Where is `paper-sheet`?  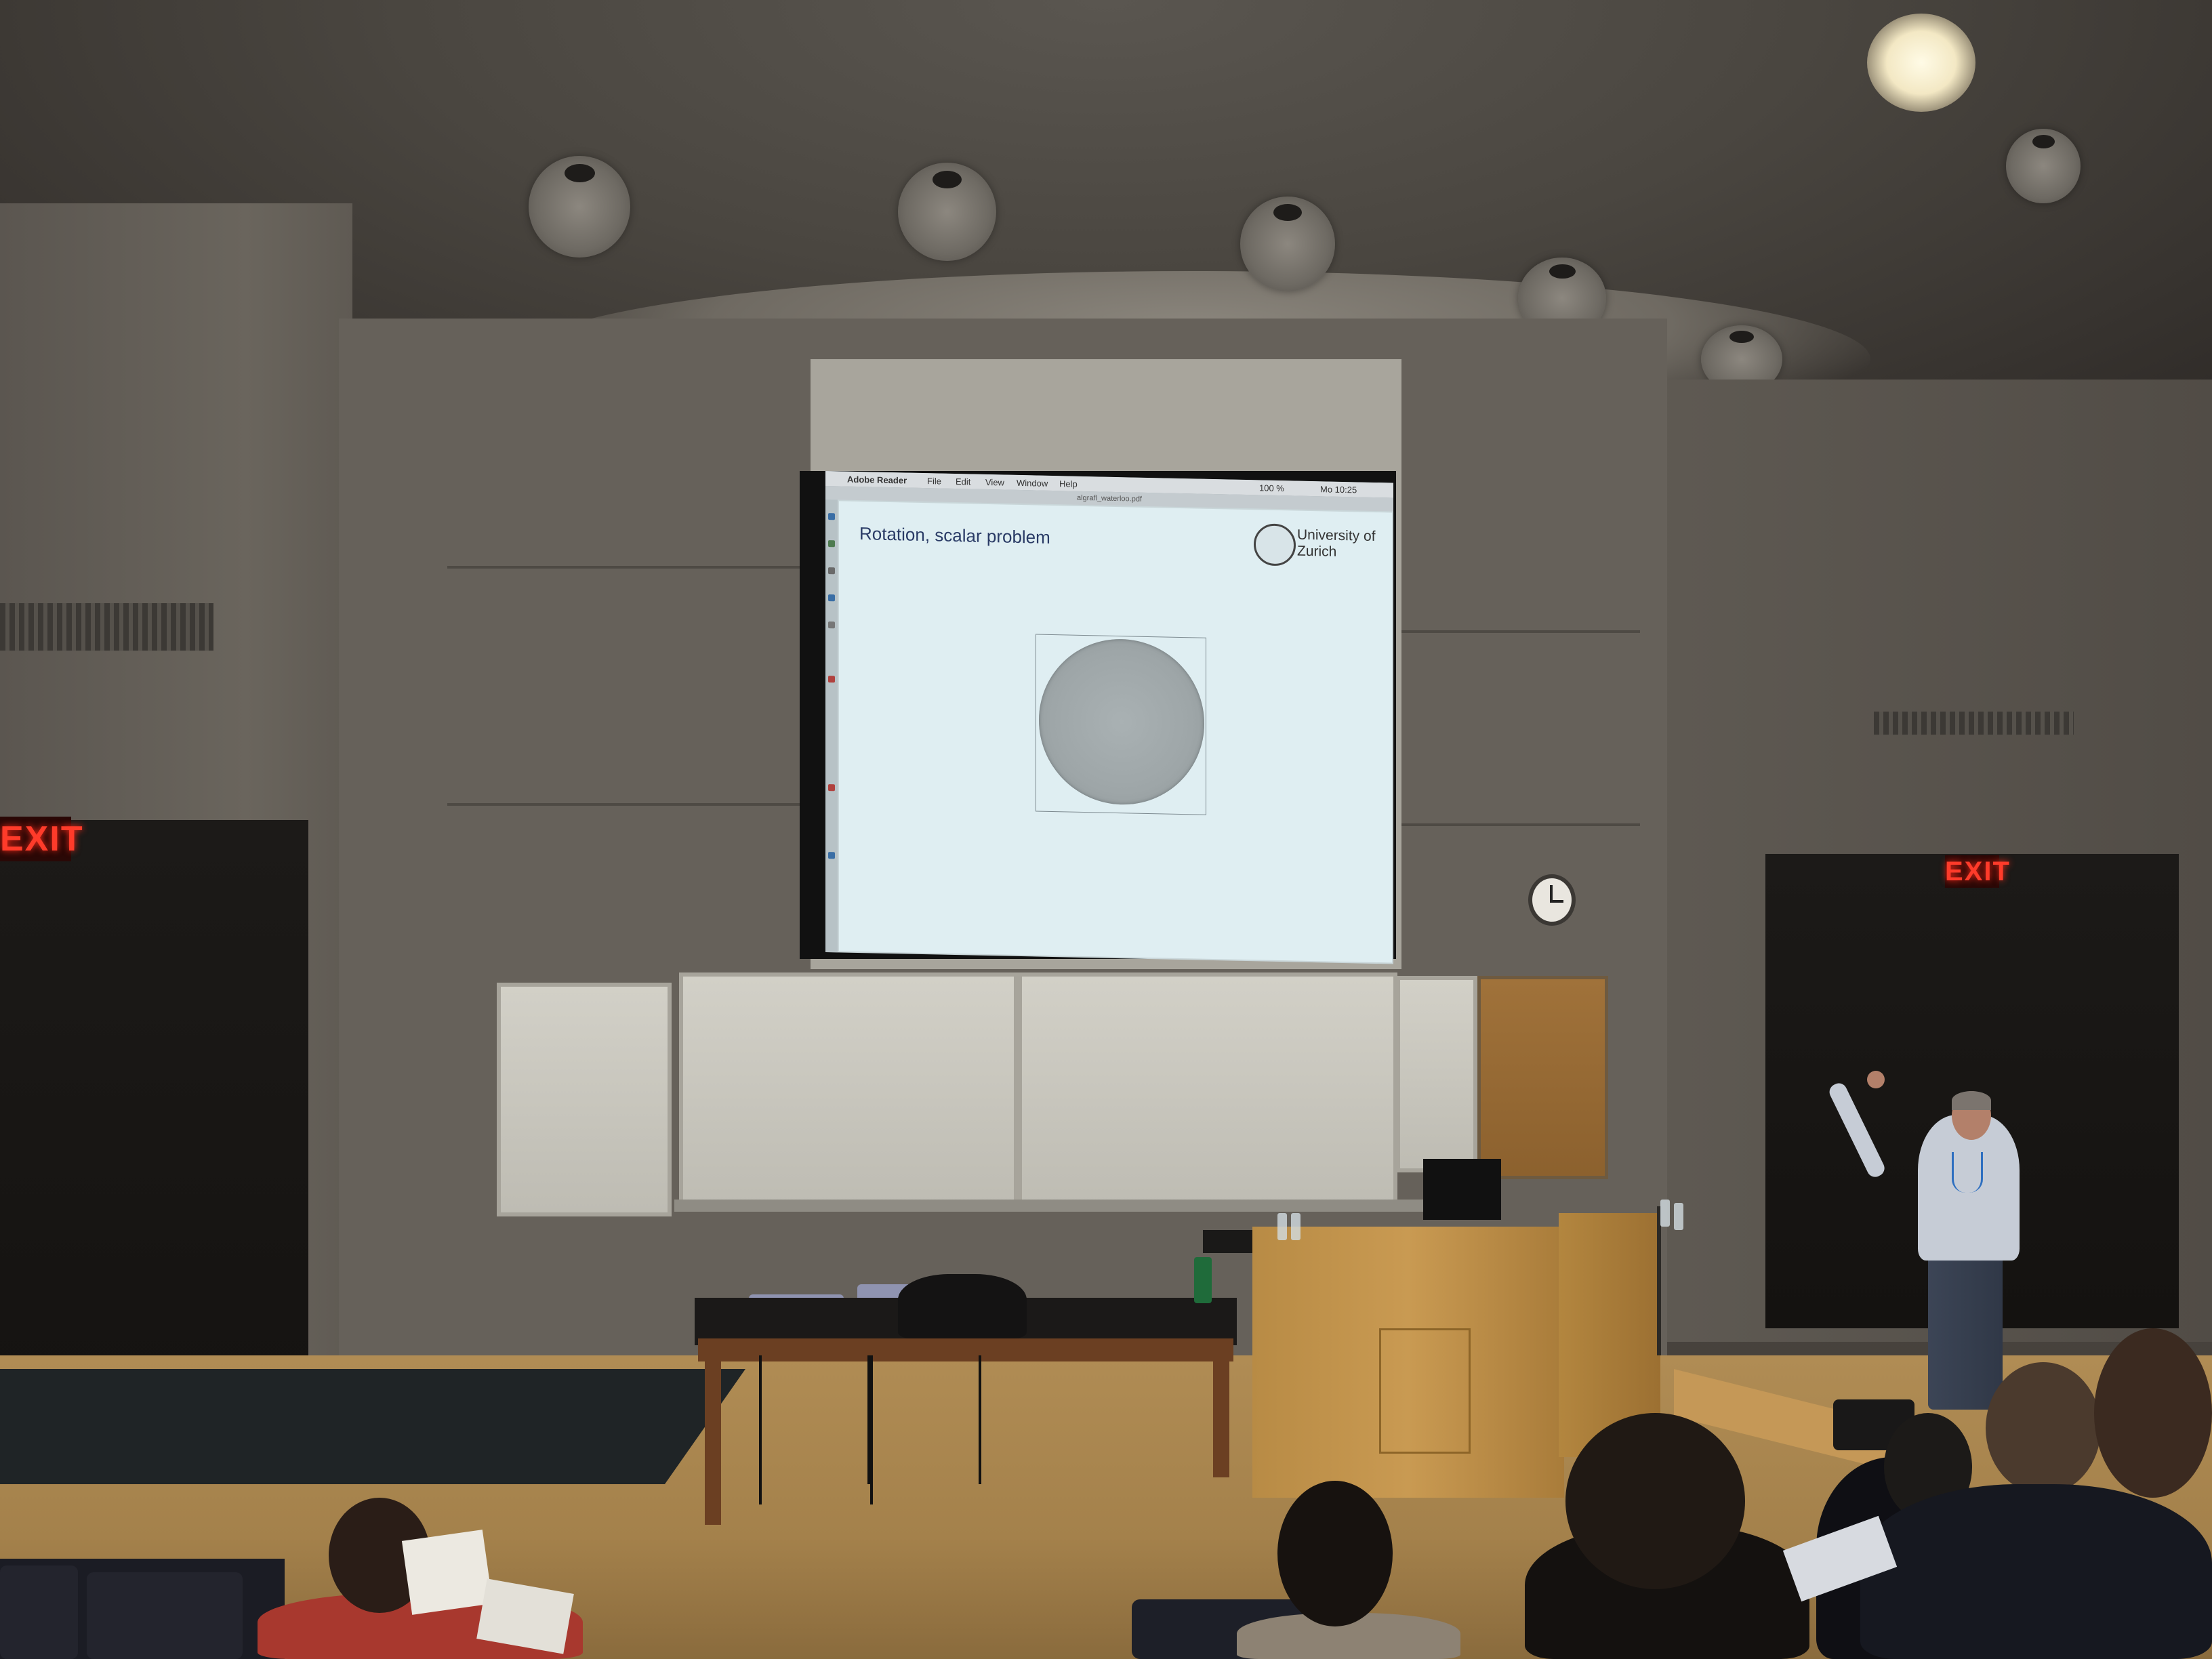
paper-sheet is located at coordinates (447, 1572).